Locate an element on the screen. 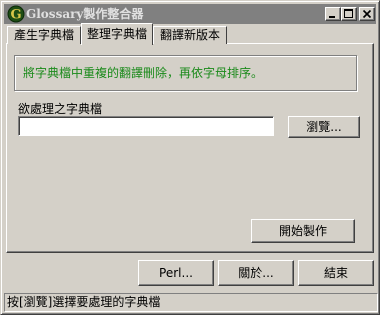  dictionary-path-input is located at coordinates (146, 126).